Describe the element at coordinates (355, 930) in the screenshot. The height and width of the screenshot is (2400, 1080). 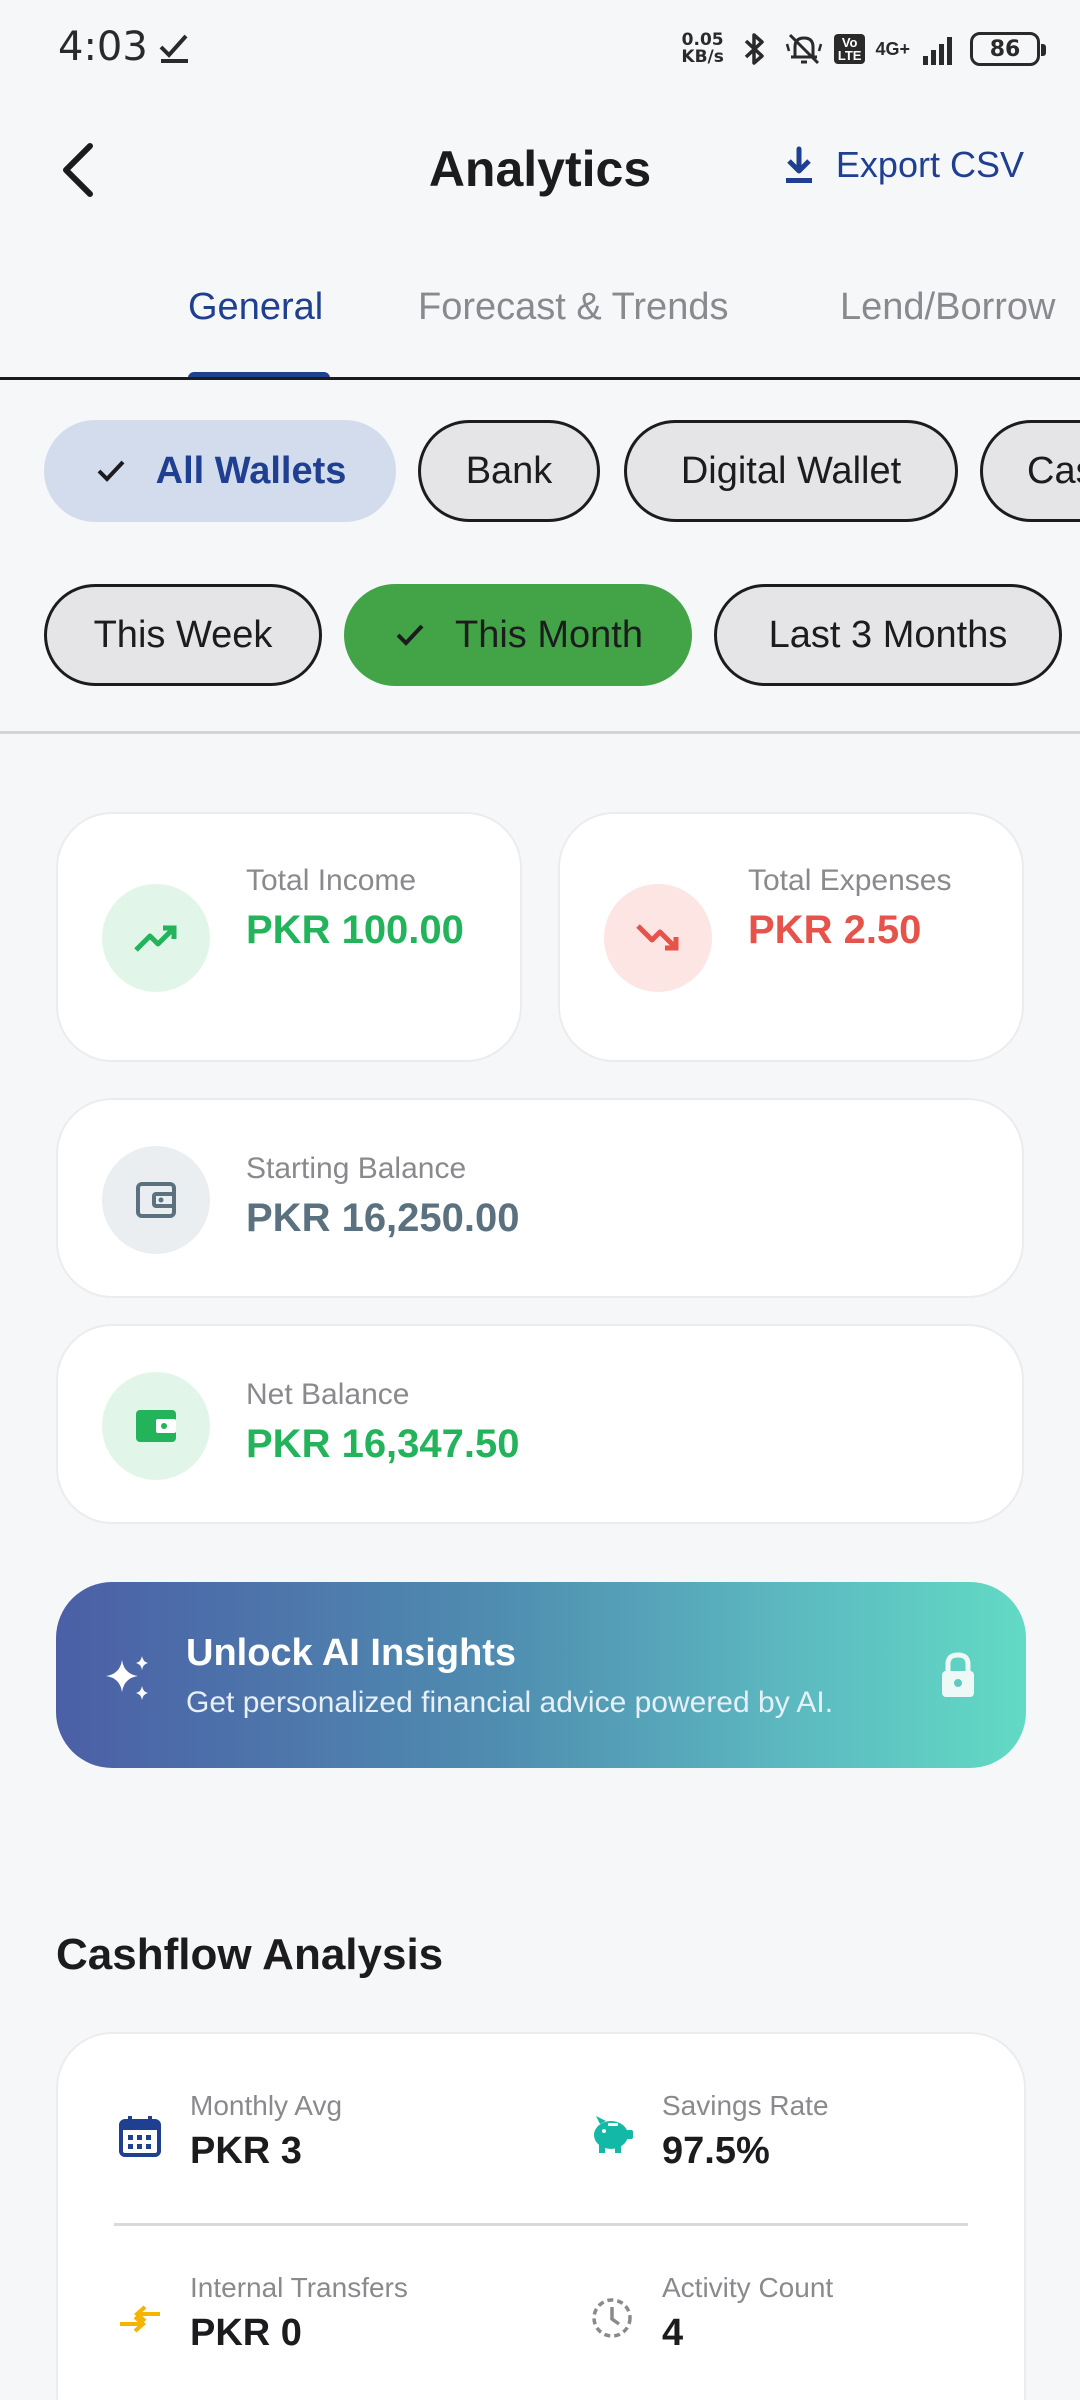
I see `income-value: PKR 100.00` at that location.